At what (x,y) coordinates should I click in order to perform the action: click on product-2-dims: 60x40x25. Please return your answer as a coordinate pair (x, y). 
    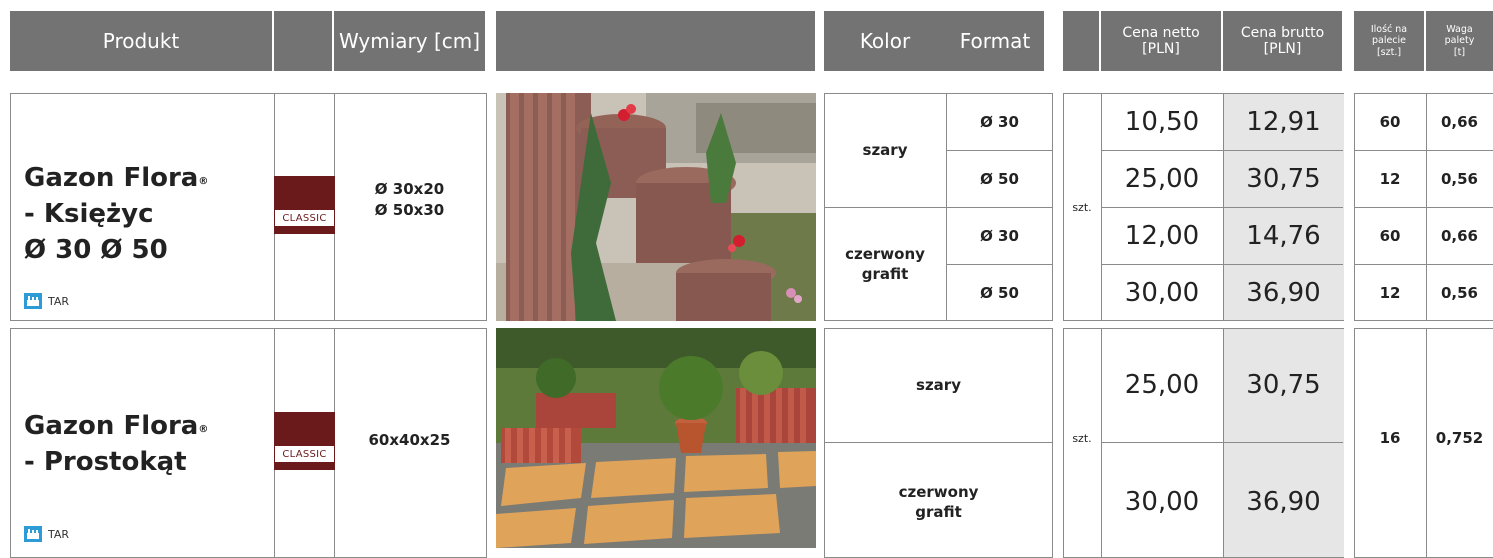
    Looking at the image, I should click on (409, 440).